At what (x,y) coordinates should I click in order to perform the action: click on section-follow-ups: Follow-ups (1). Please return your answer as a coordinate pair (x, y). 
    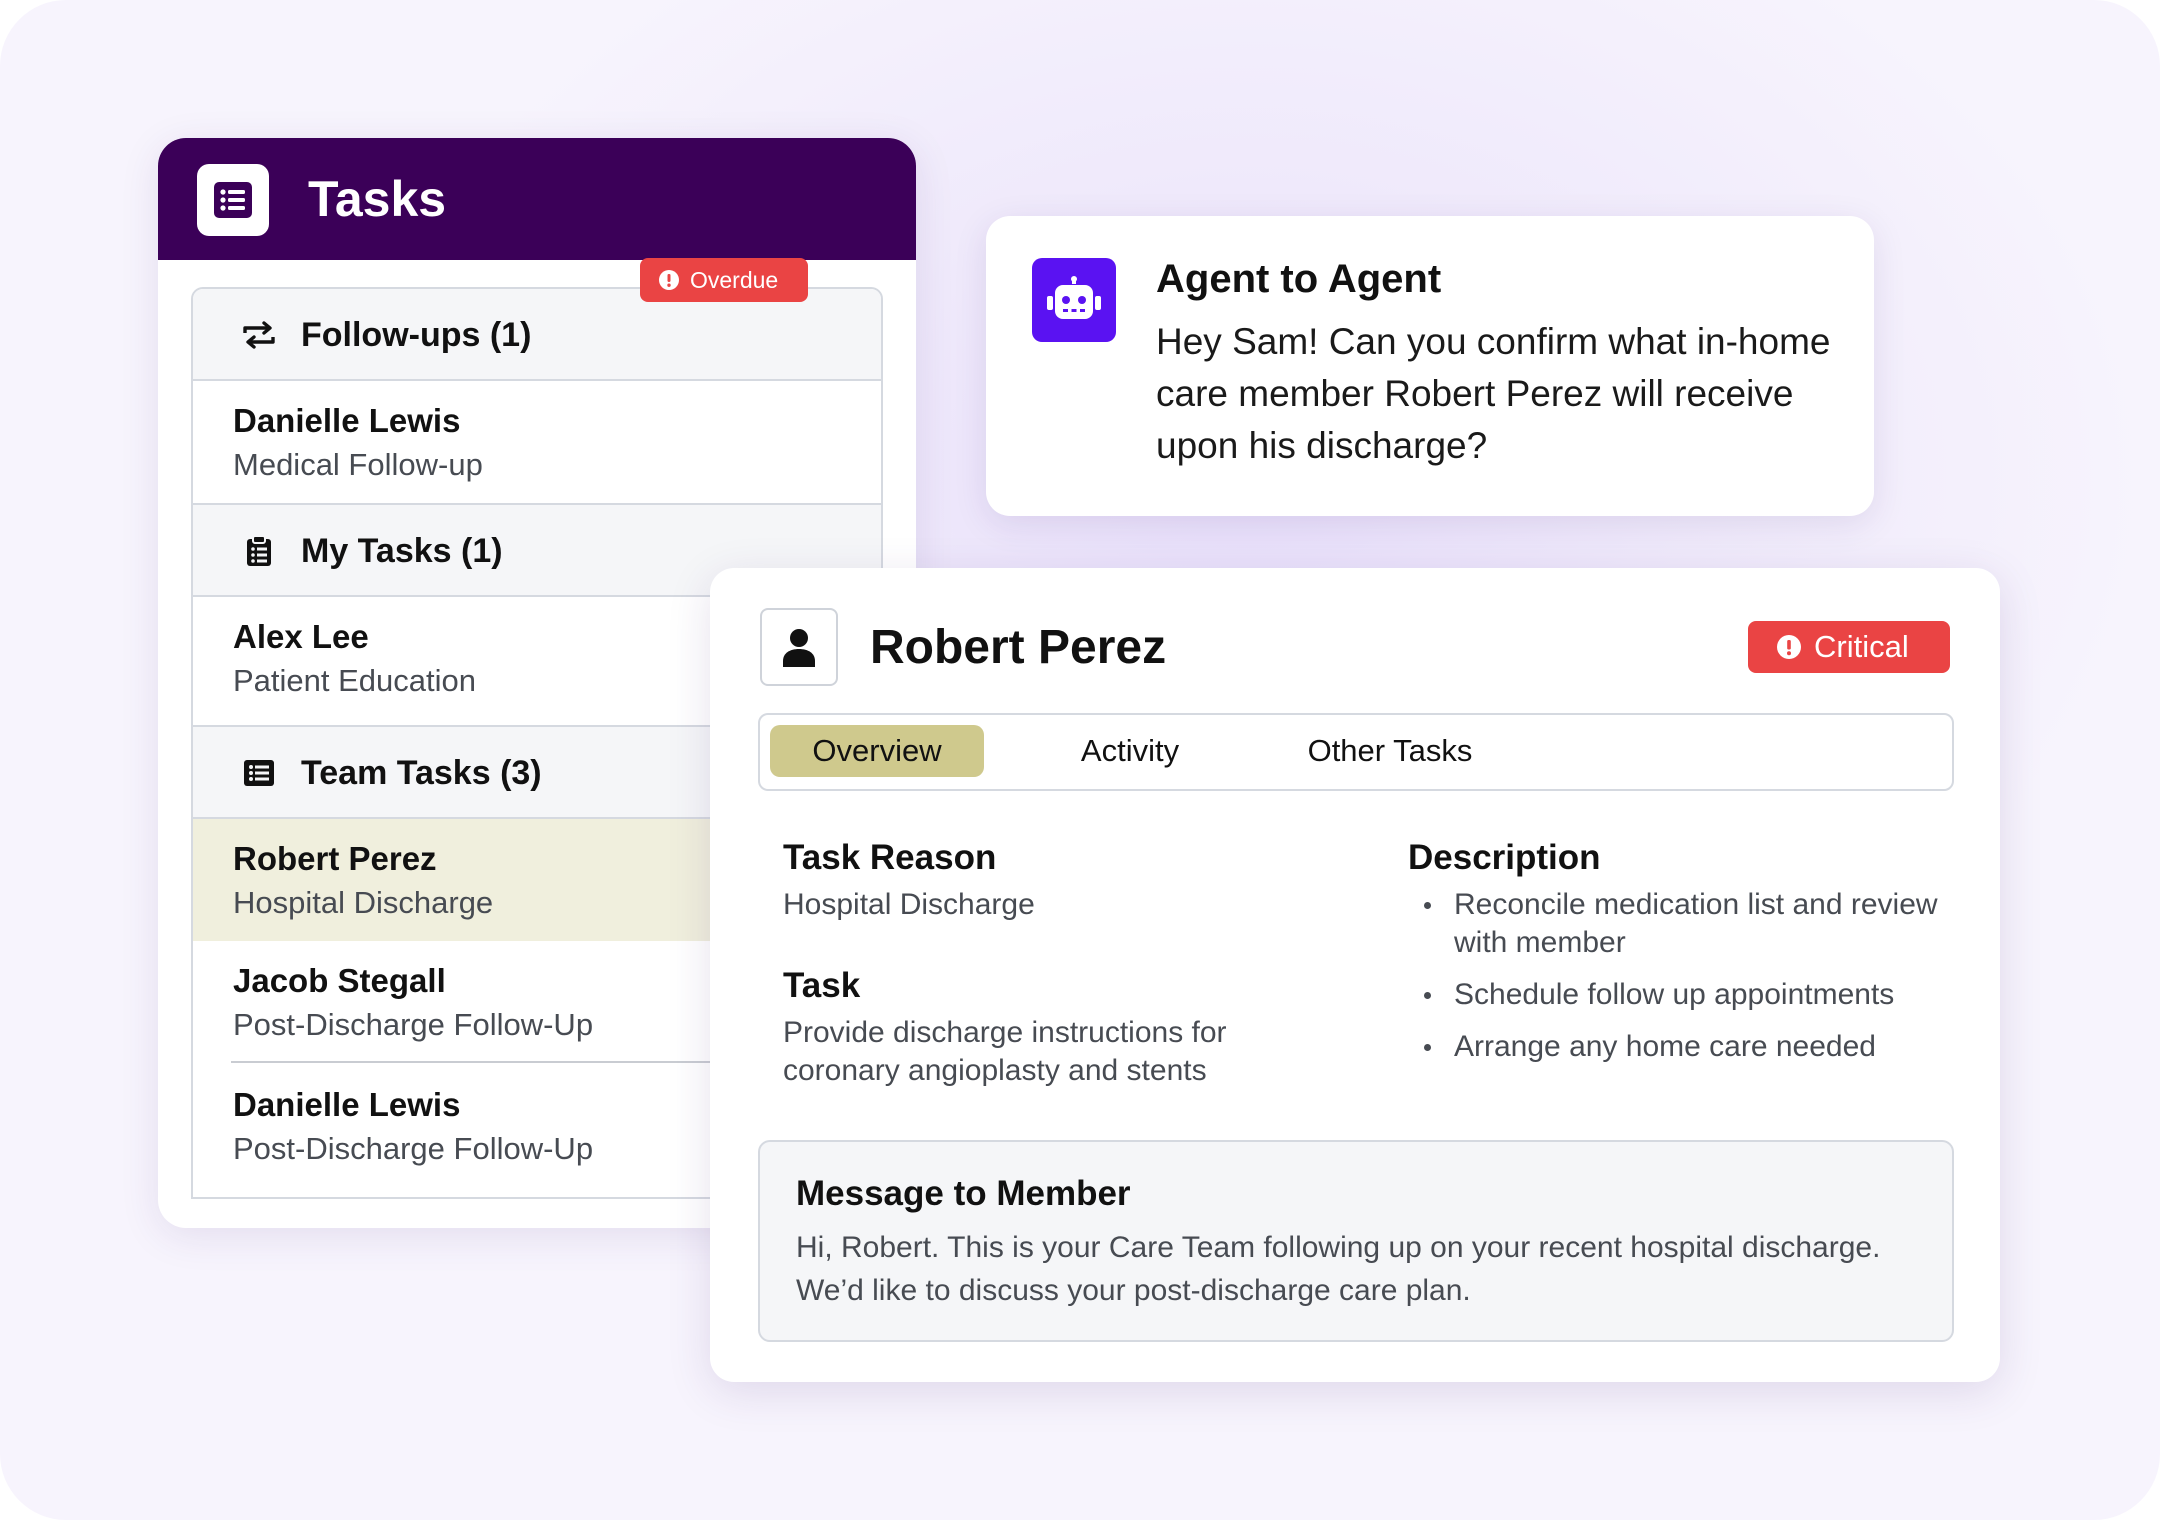
    Looking at the image, I should click on (537, 335).